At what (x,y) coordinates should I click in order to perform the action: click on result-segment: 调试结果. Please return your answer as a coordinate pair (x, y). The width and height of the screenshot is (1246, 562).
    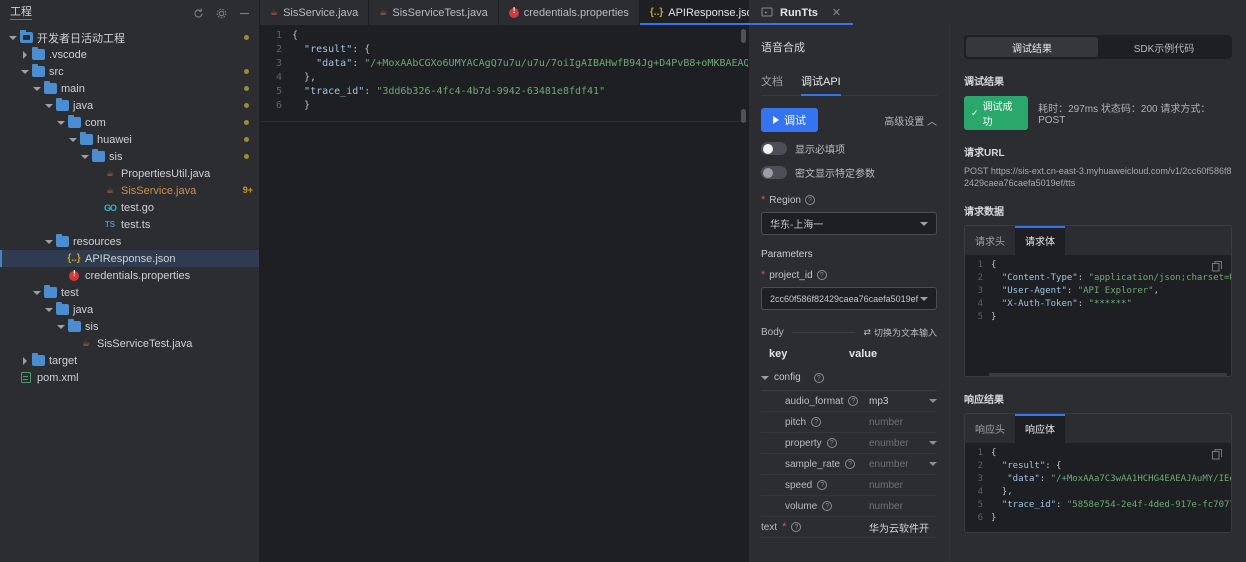
    Looking at the image, I should click on (1032, 47).